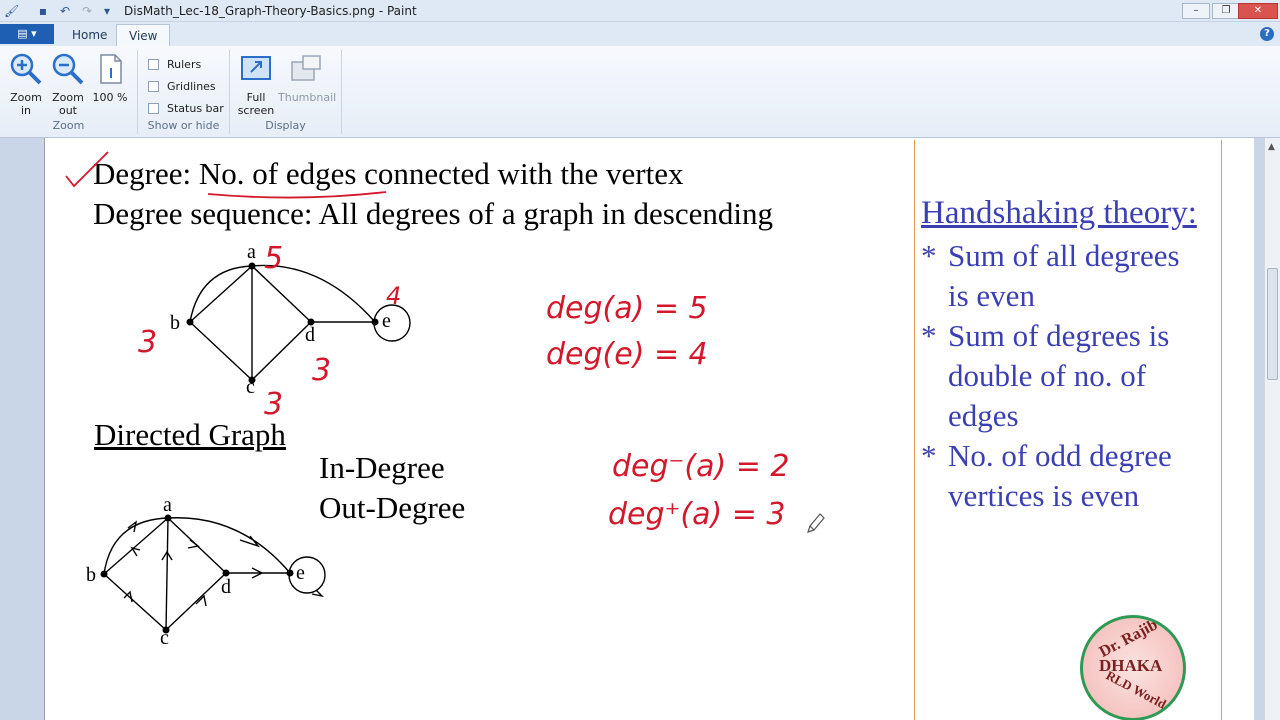 This screenshot has height=720, width=1280. I want to click on vertex-e, so click(375, 322).